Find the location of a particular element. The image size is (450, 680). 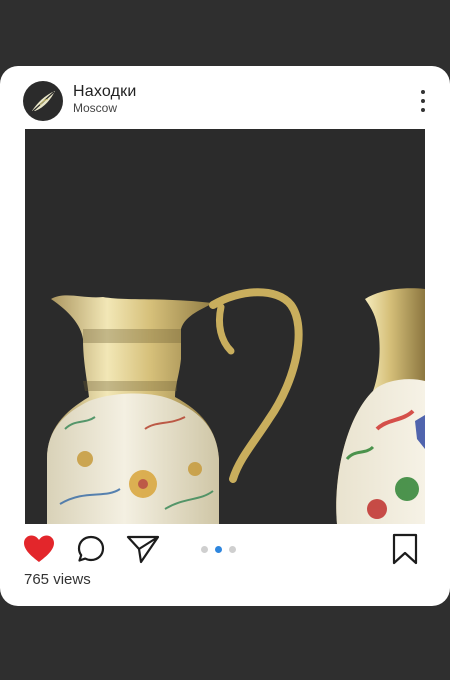

more-options-button is located at coordinates (423, 101).